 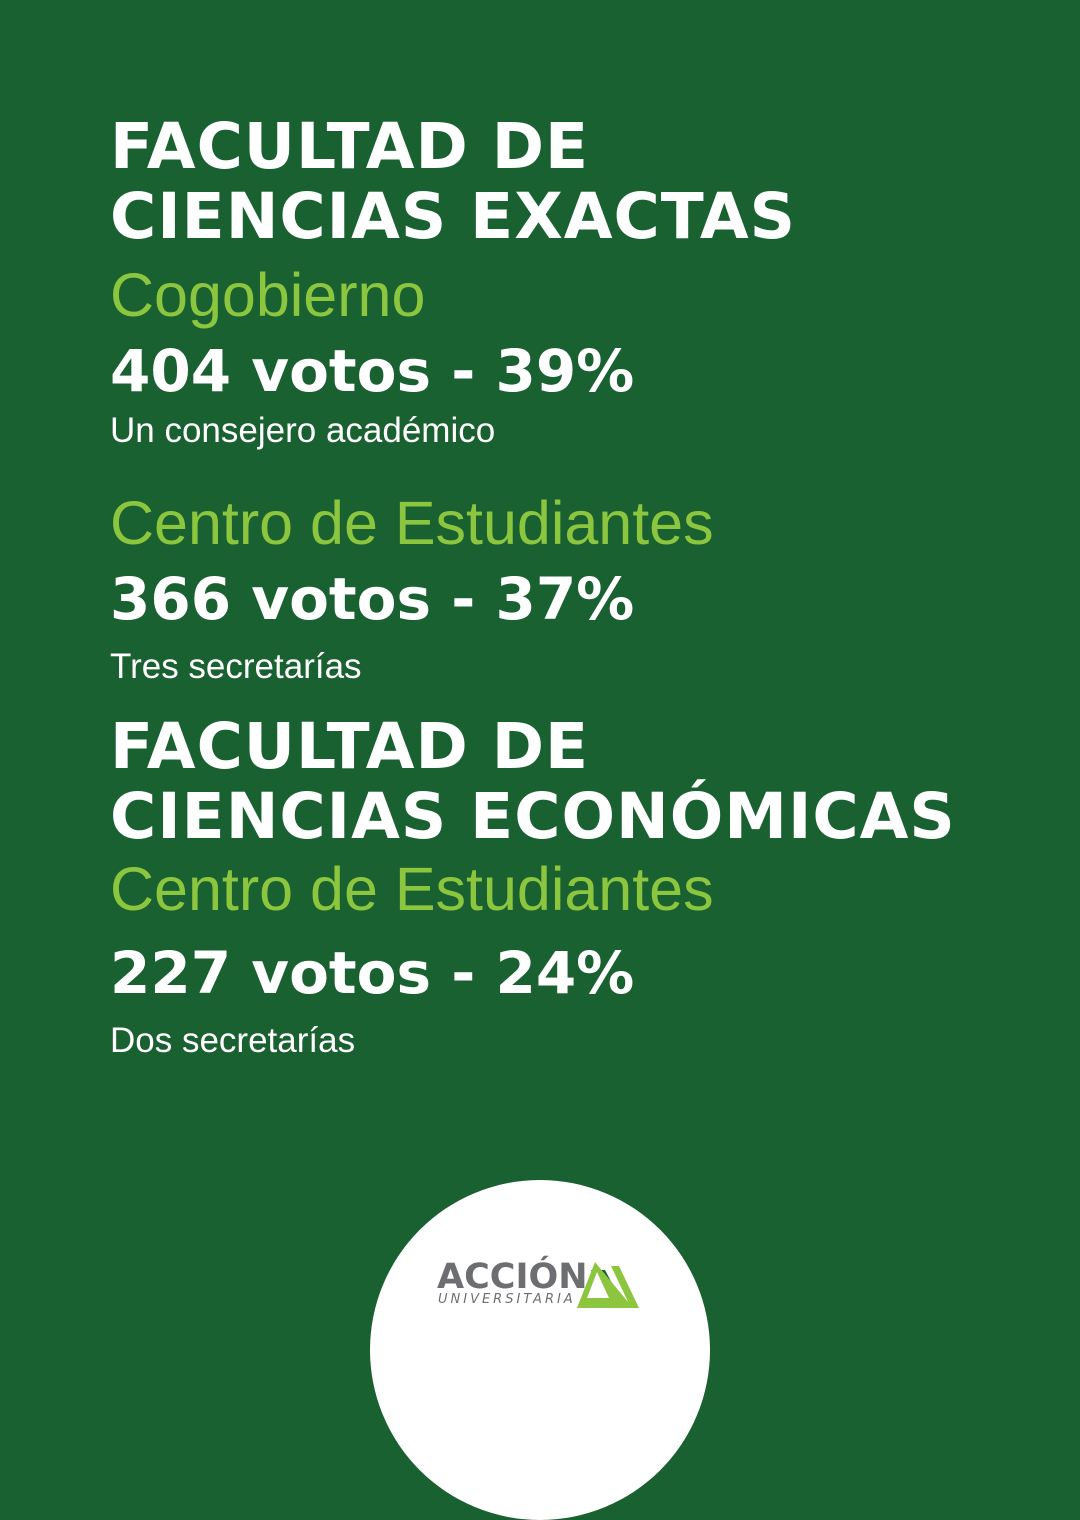 I want to click on accion-universitaria-logo: ACCIÓN UNIVERSITARIA, so click(x=552, y=1288).